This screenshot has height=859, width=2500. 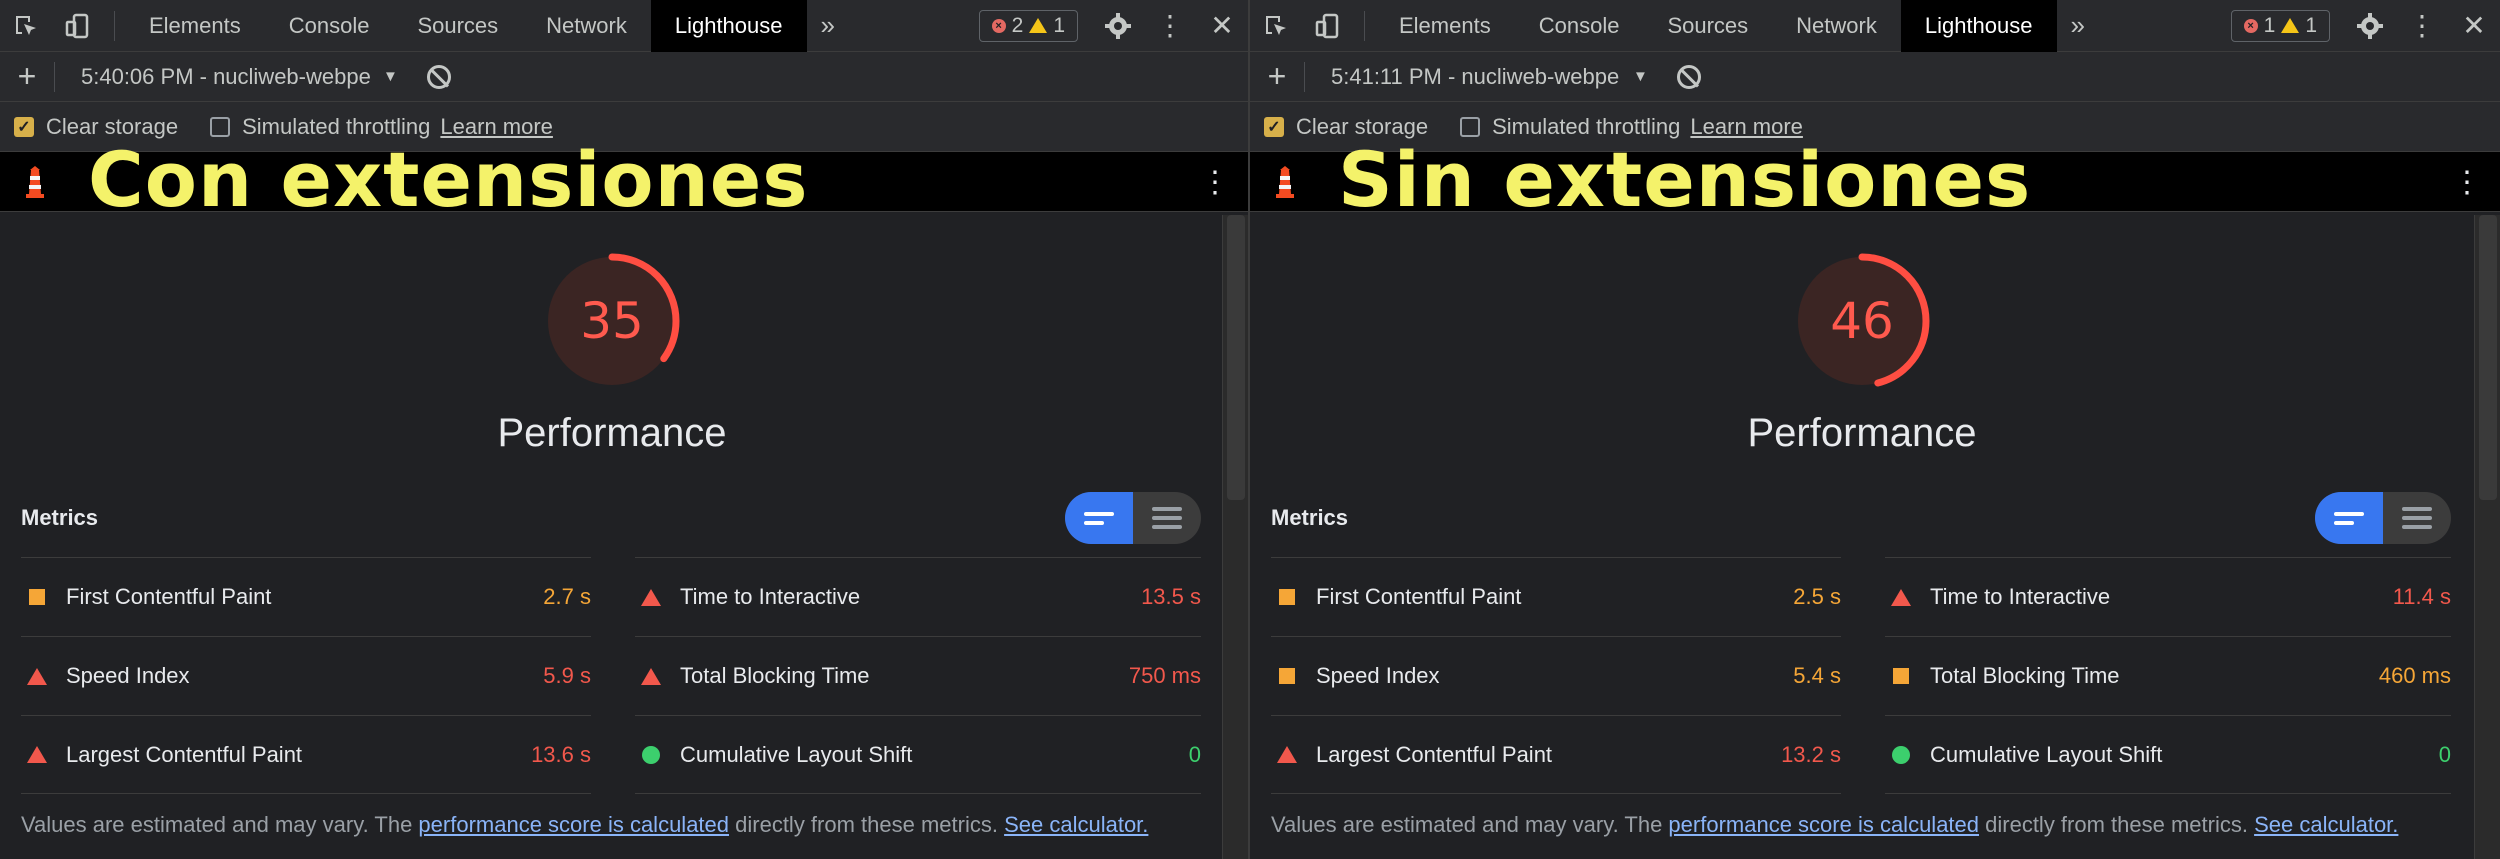 I want to click on metric-value: 2.7 s, so click(x=567, y=596).